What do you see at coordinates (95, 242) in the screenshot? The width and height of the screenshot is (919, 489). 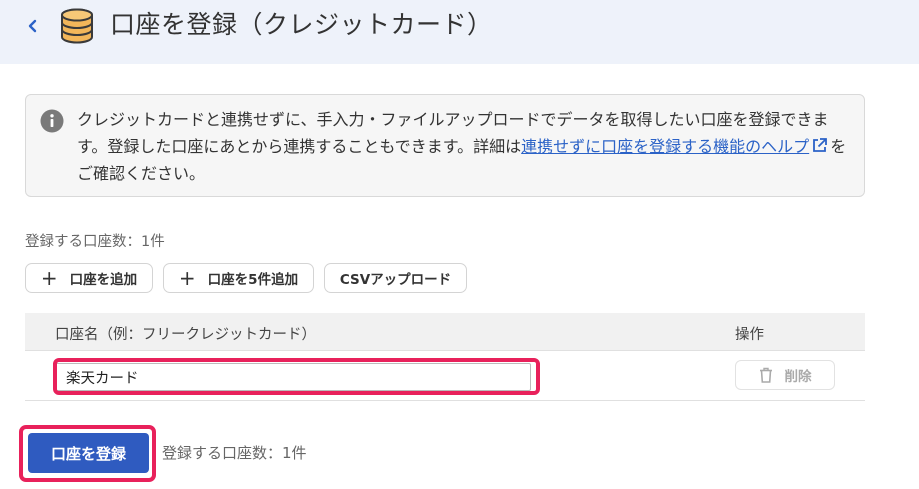 I see `account-count: 登録する口座数：1件` at bounding box center [95, 242].